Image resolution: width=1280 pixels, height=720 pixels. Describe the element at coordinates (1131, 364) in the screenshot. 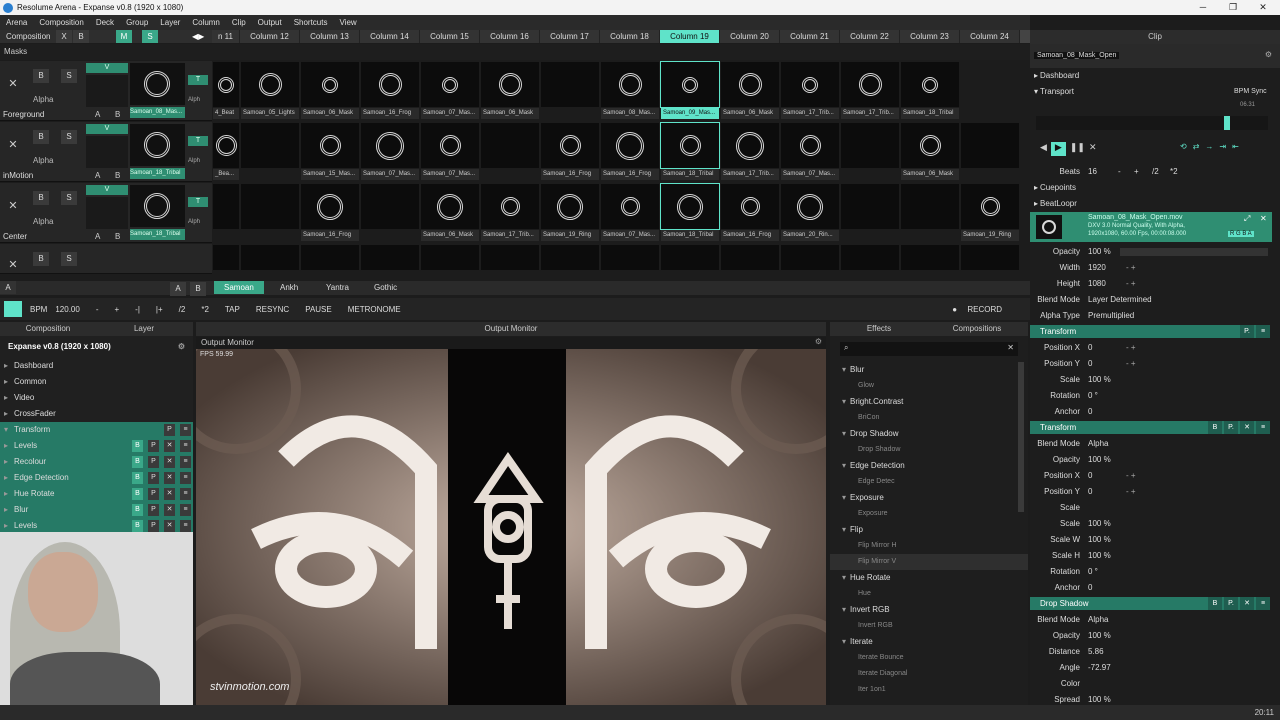

I see `transform-prop-stepper: - +` at that location.